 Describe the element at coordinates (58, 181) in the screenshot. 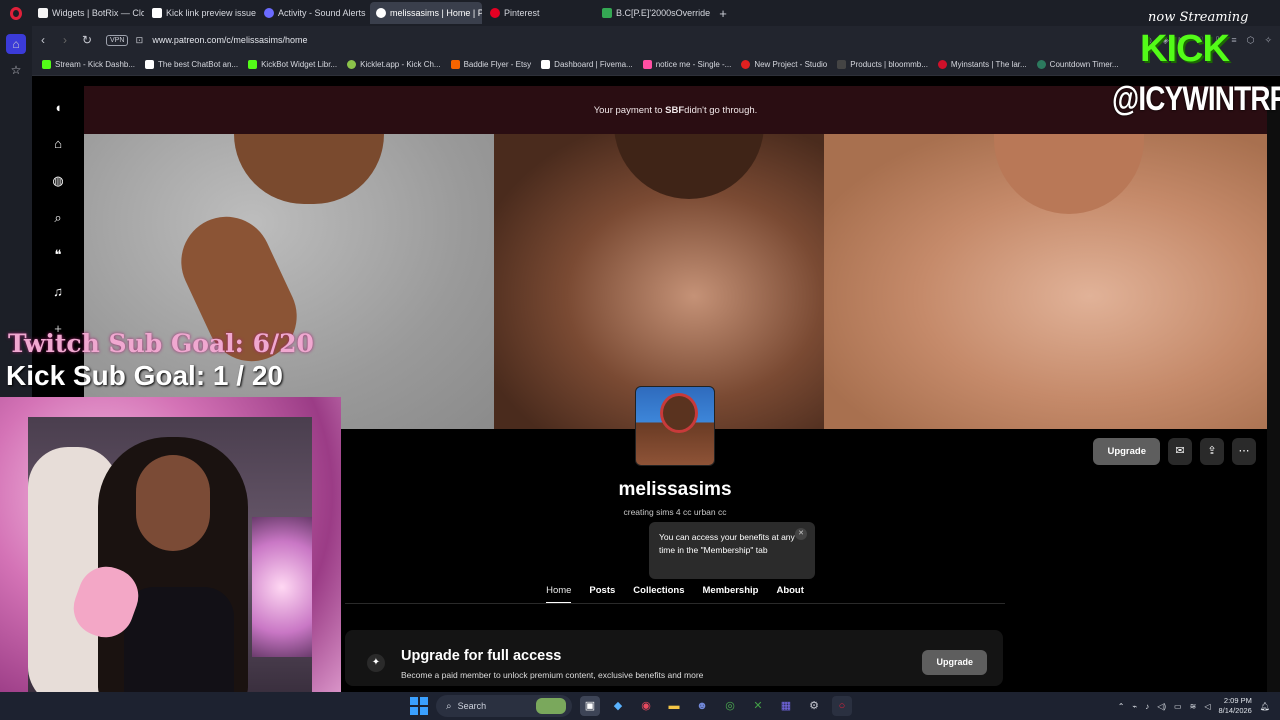

I see `globe-icon: ◍` at that location.